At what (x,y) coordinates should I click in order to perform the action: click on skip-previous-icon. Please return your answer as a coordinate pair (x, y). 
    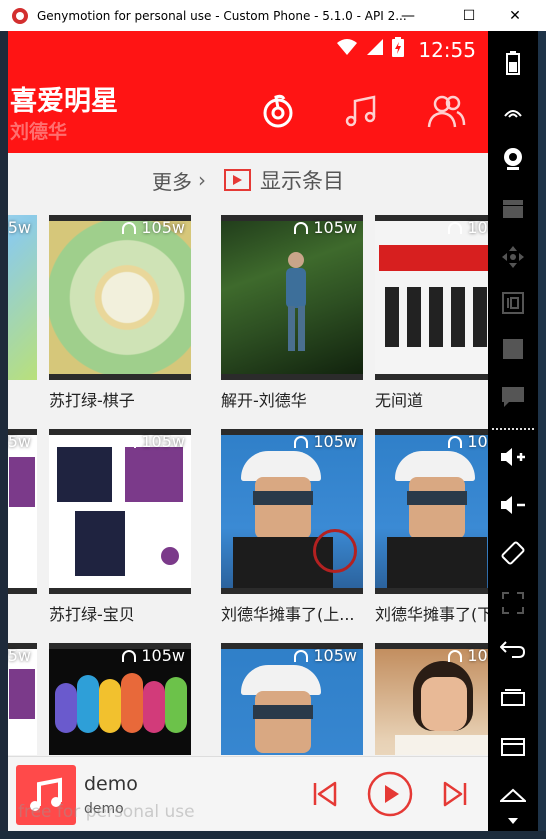
    Looking at the image, I should click on (325, 794).